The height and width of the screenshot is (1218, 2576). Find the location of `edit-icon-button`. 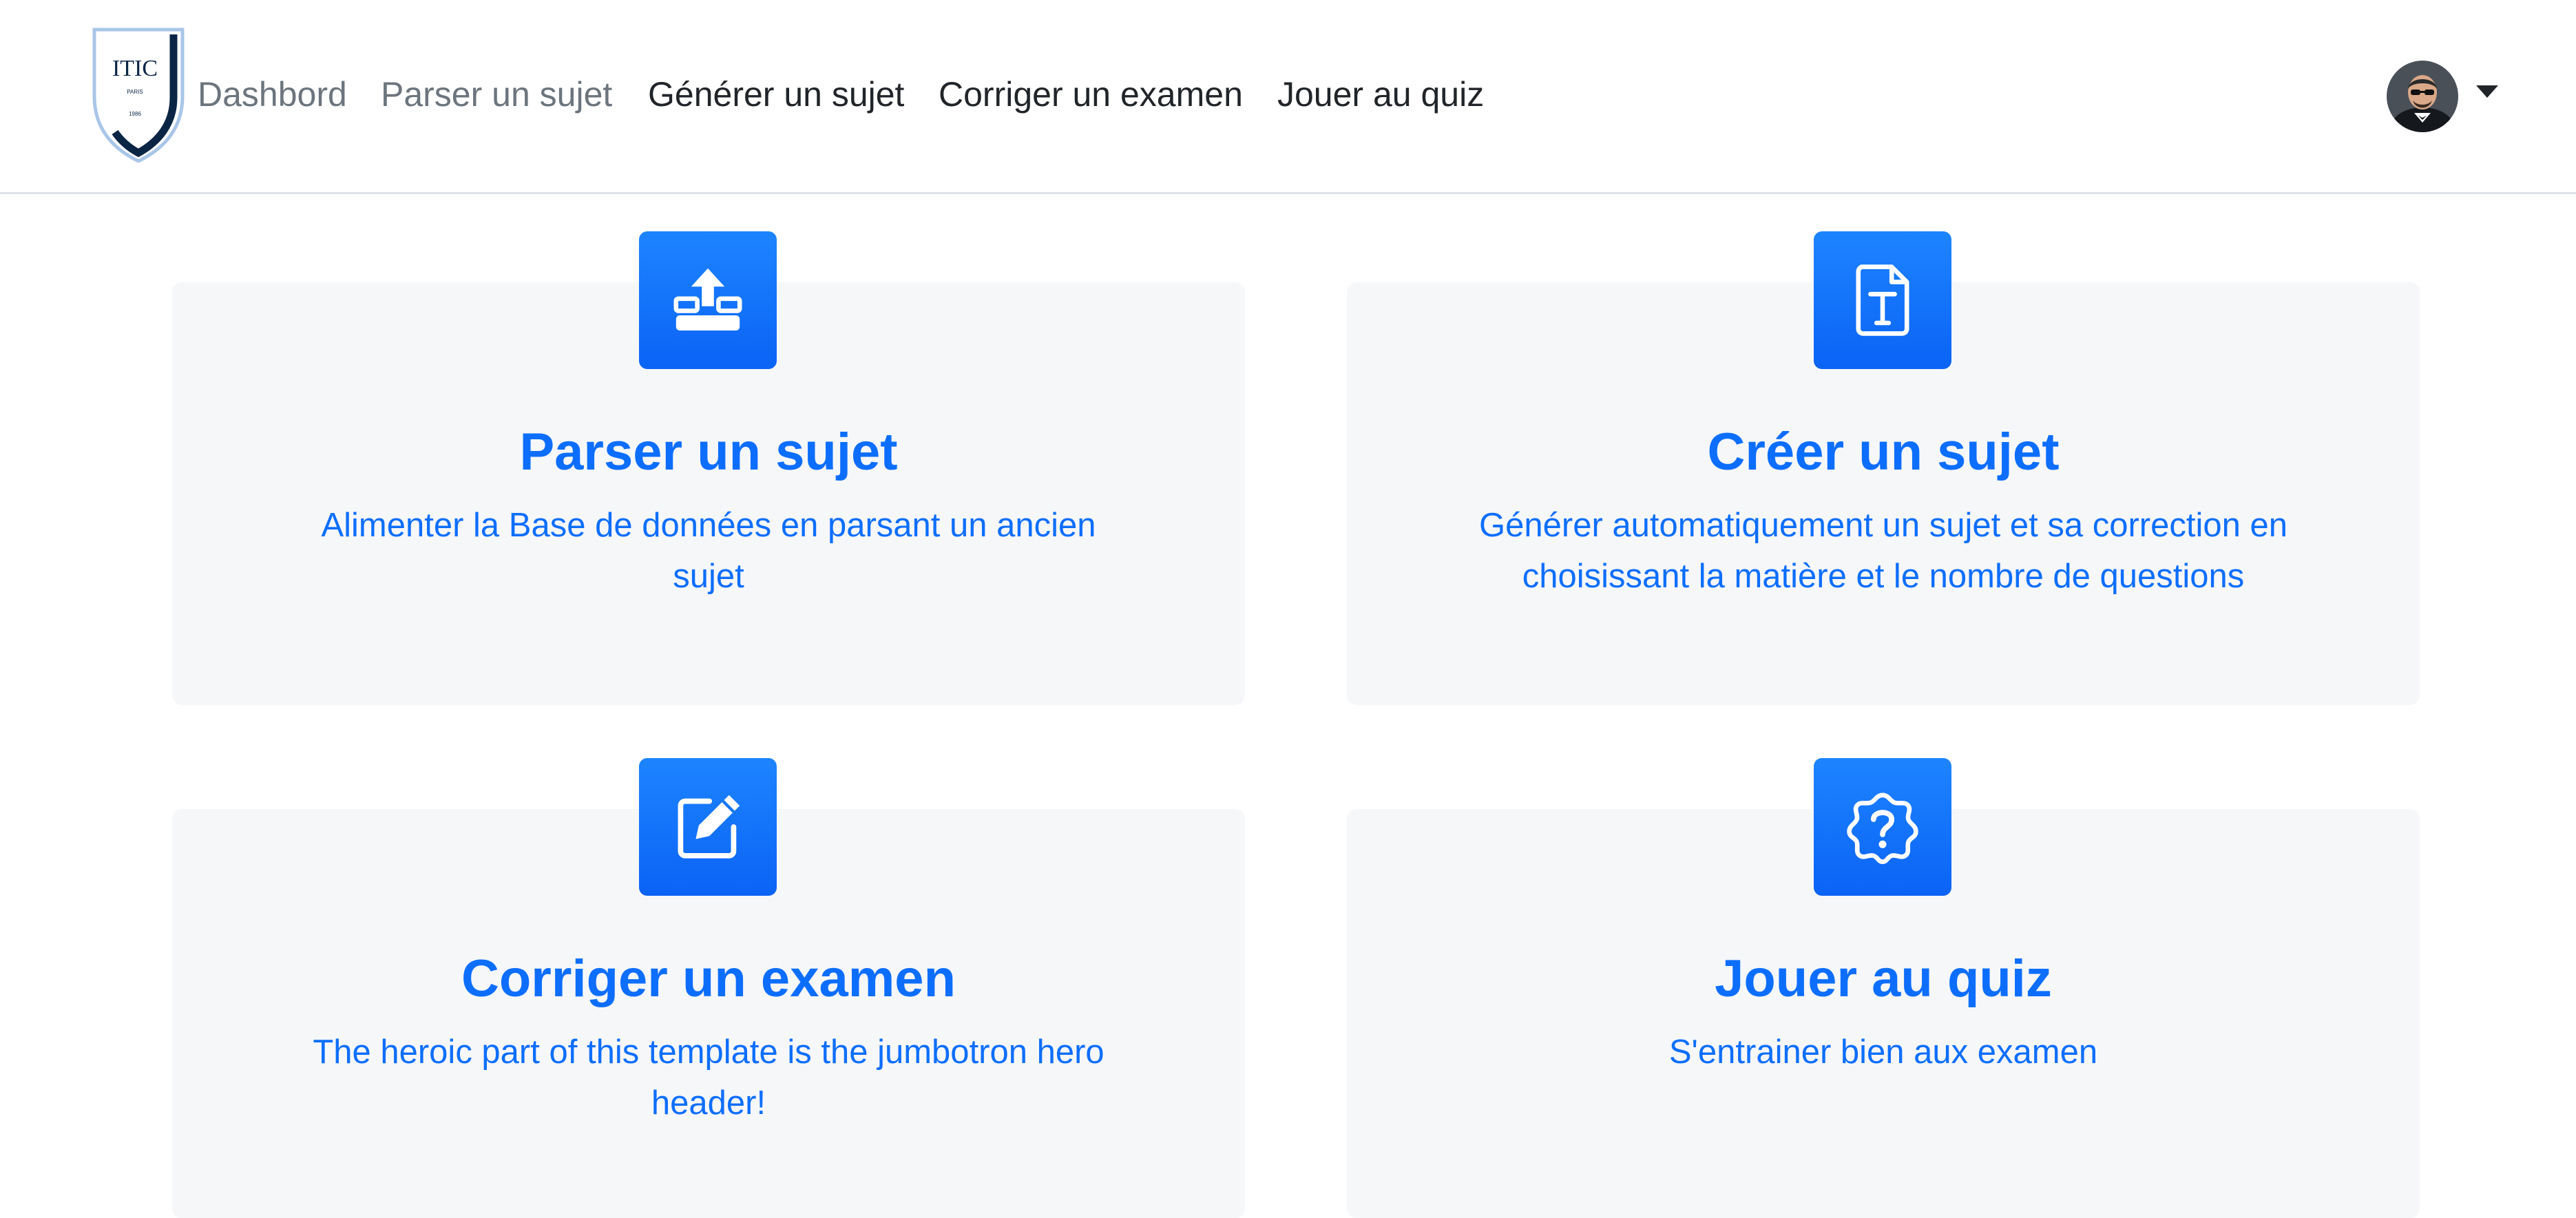

edit-icon-button is located at coordinates (708, 827).